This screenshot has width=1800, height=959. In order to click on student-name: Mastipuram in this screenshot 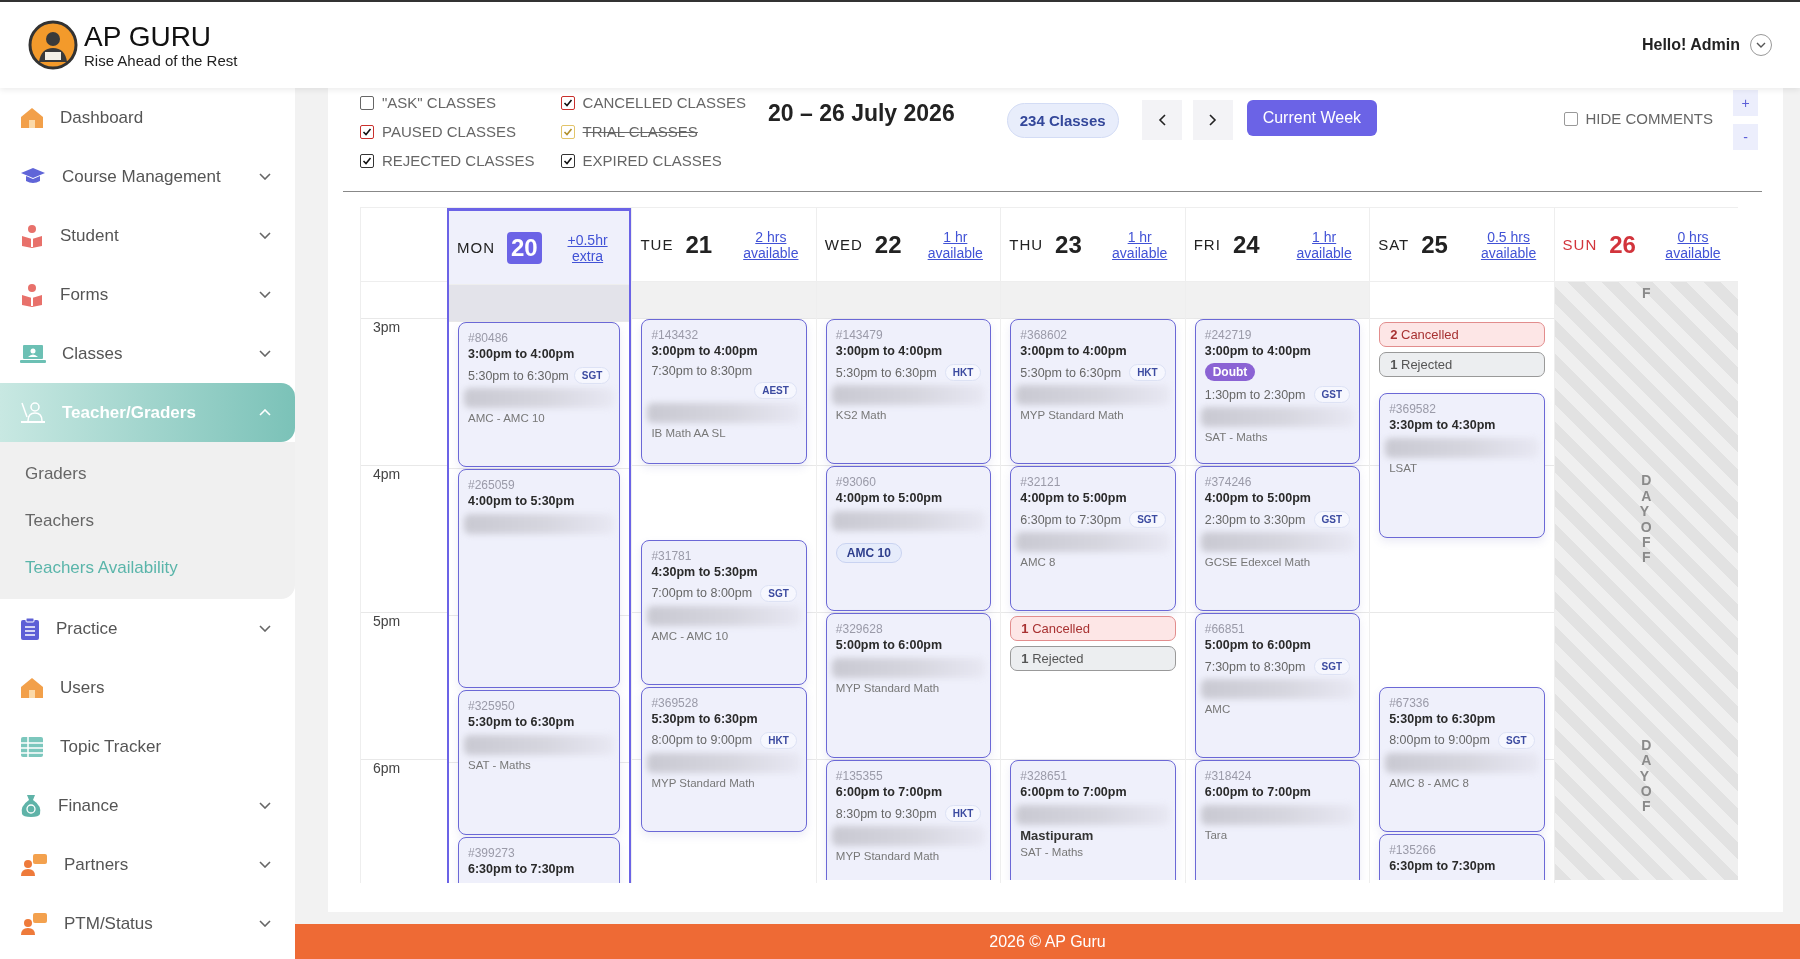, I will do `click(1057, 835)`.